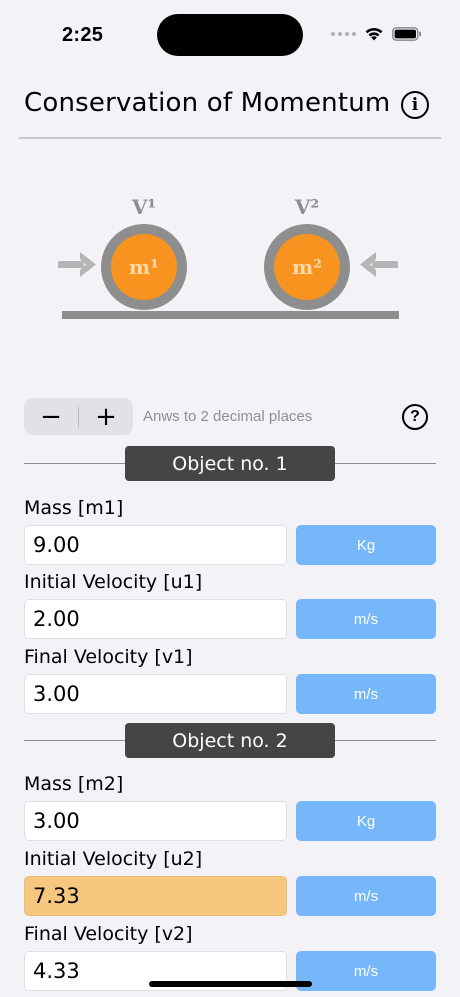 The width and height of the screenshot is (460, 997). Describe the element at coordinates (228, 416) in the screenshot. I see `precision-label: Anws to 2 decimal places` at that location.